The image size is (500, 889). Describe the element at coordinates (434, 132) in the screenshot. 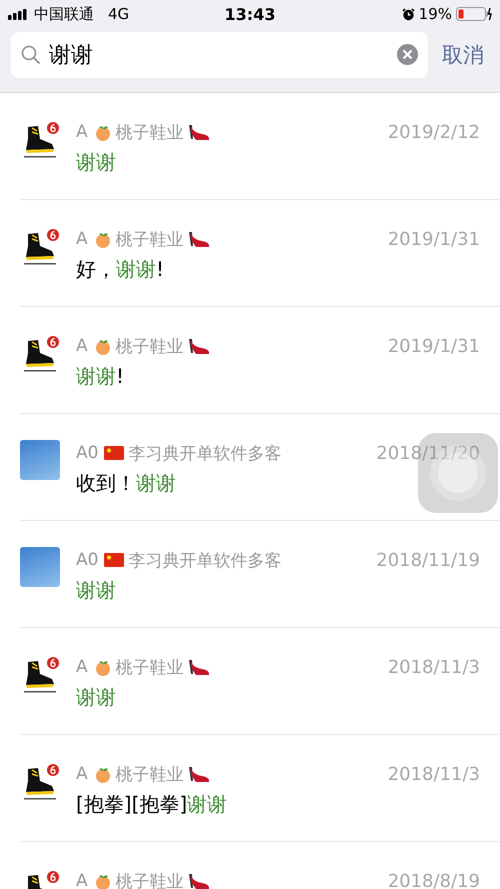

I see `message-date: 2019/2/12` at that location.